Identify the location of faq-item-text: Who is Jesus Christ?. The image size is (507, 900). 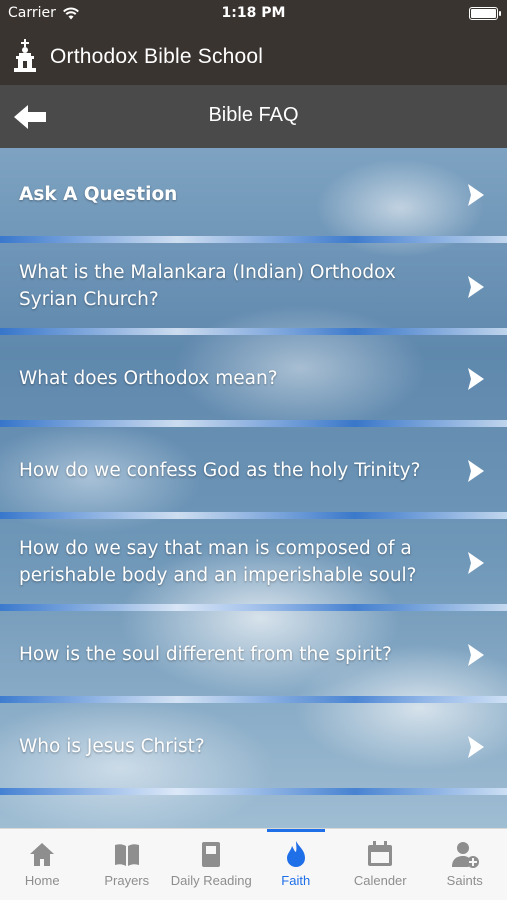
(112, 746).